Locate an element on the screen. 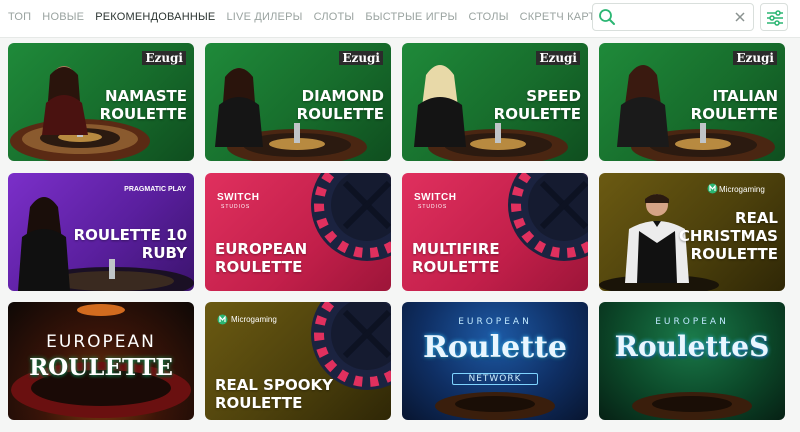  game-card-european-roulette-network: EUROPEAN Roulette NETWORK is located at coordinates (495, 361).